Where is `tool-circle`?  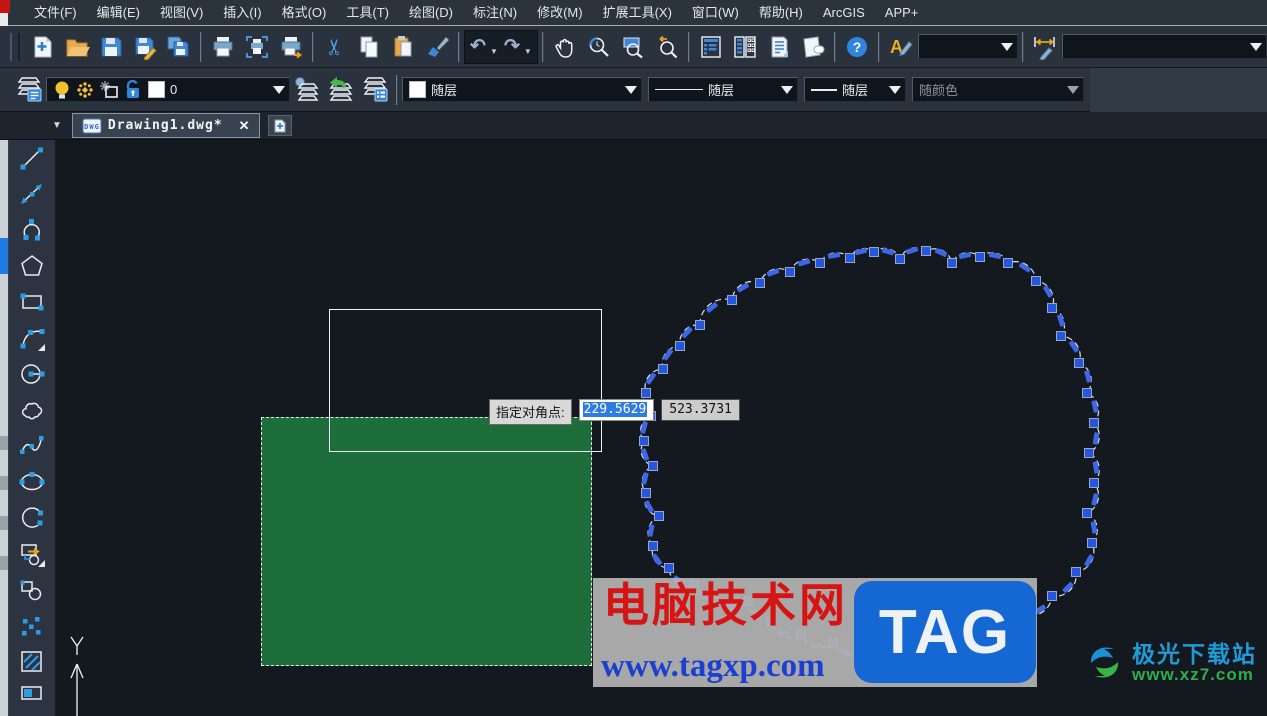
tool-circle is located at coordinates (32, 374).